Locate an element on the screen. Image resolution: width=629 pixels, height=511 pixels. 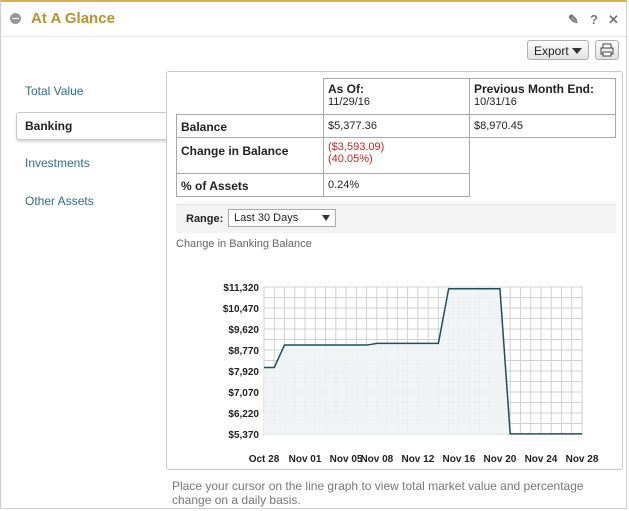
x-tick-label: Nov 24 is located at coordinates (541, 459).